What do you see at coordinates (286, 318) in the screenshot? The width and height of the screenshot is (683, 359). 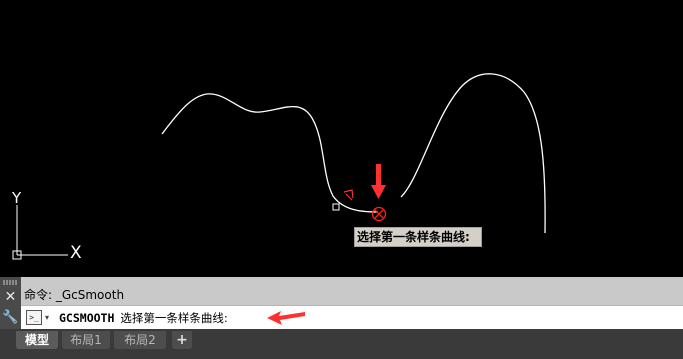 I see `annotation-arrow-left-icon` at bounding box center [286, 318].